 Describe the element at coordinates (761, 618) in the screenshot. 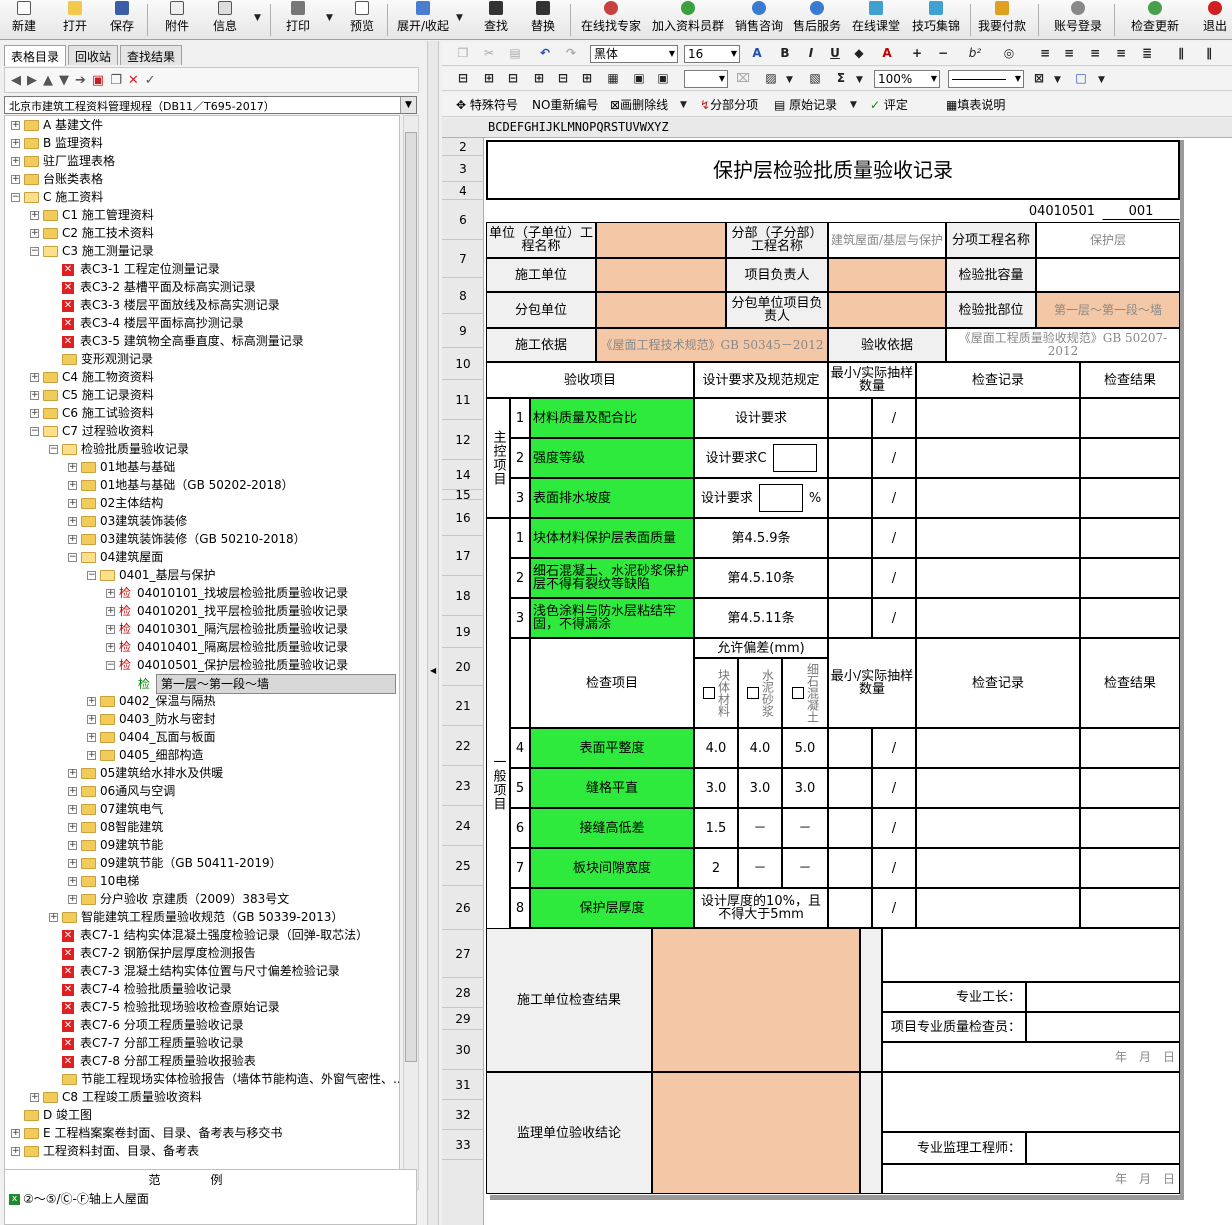

I see `item-requirement: 第4.5.11条` at that location.